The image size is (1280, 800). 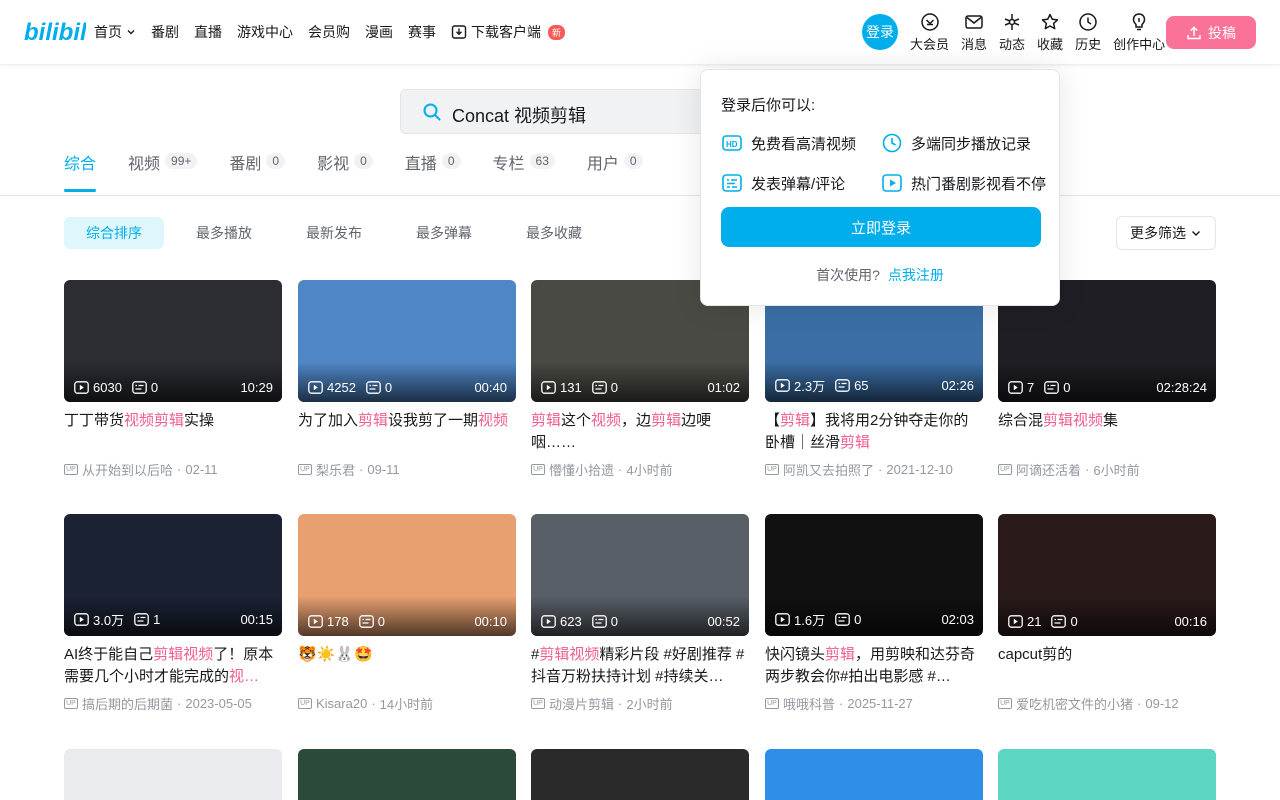 What do you see at coordinates (524, 173) in the screenshot?
I see `tab-articles: 专栏 63` at bounding box center [524, 173].